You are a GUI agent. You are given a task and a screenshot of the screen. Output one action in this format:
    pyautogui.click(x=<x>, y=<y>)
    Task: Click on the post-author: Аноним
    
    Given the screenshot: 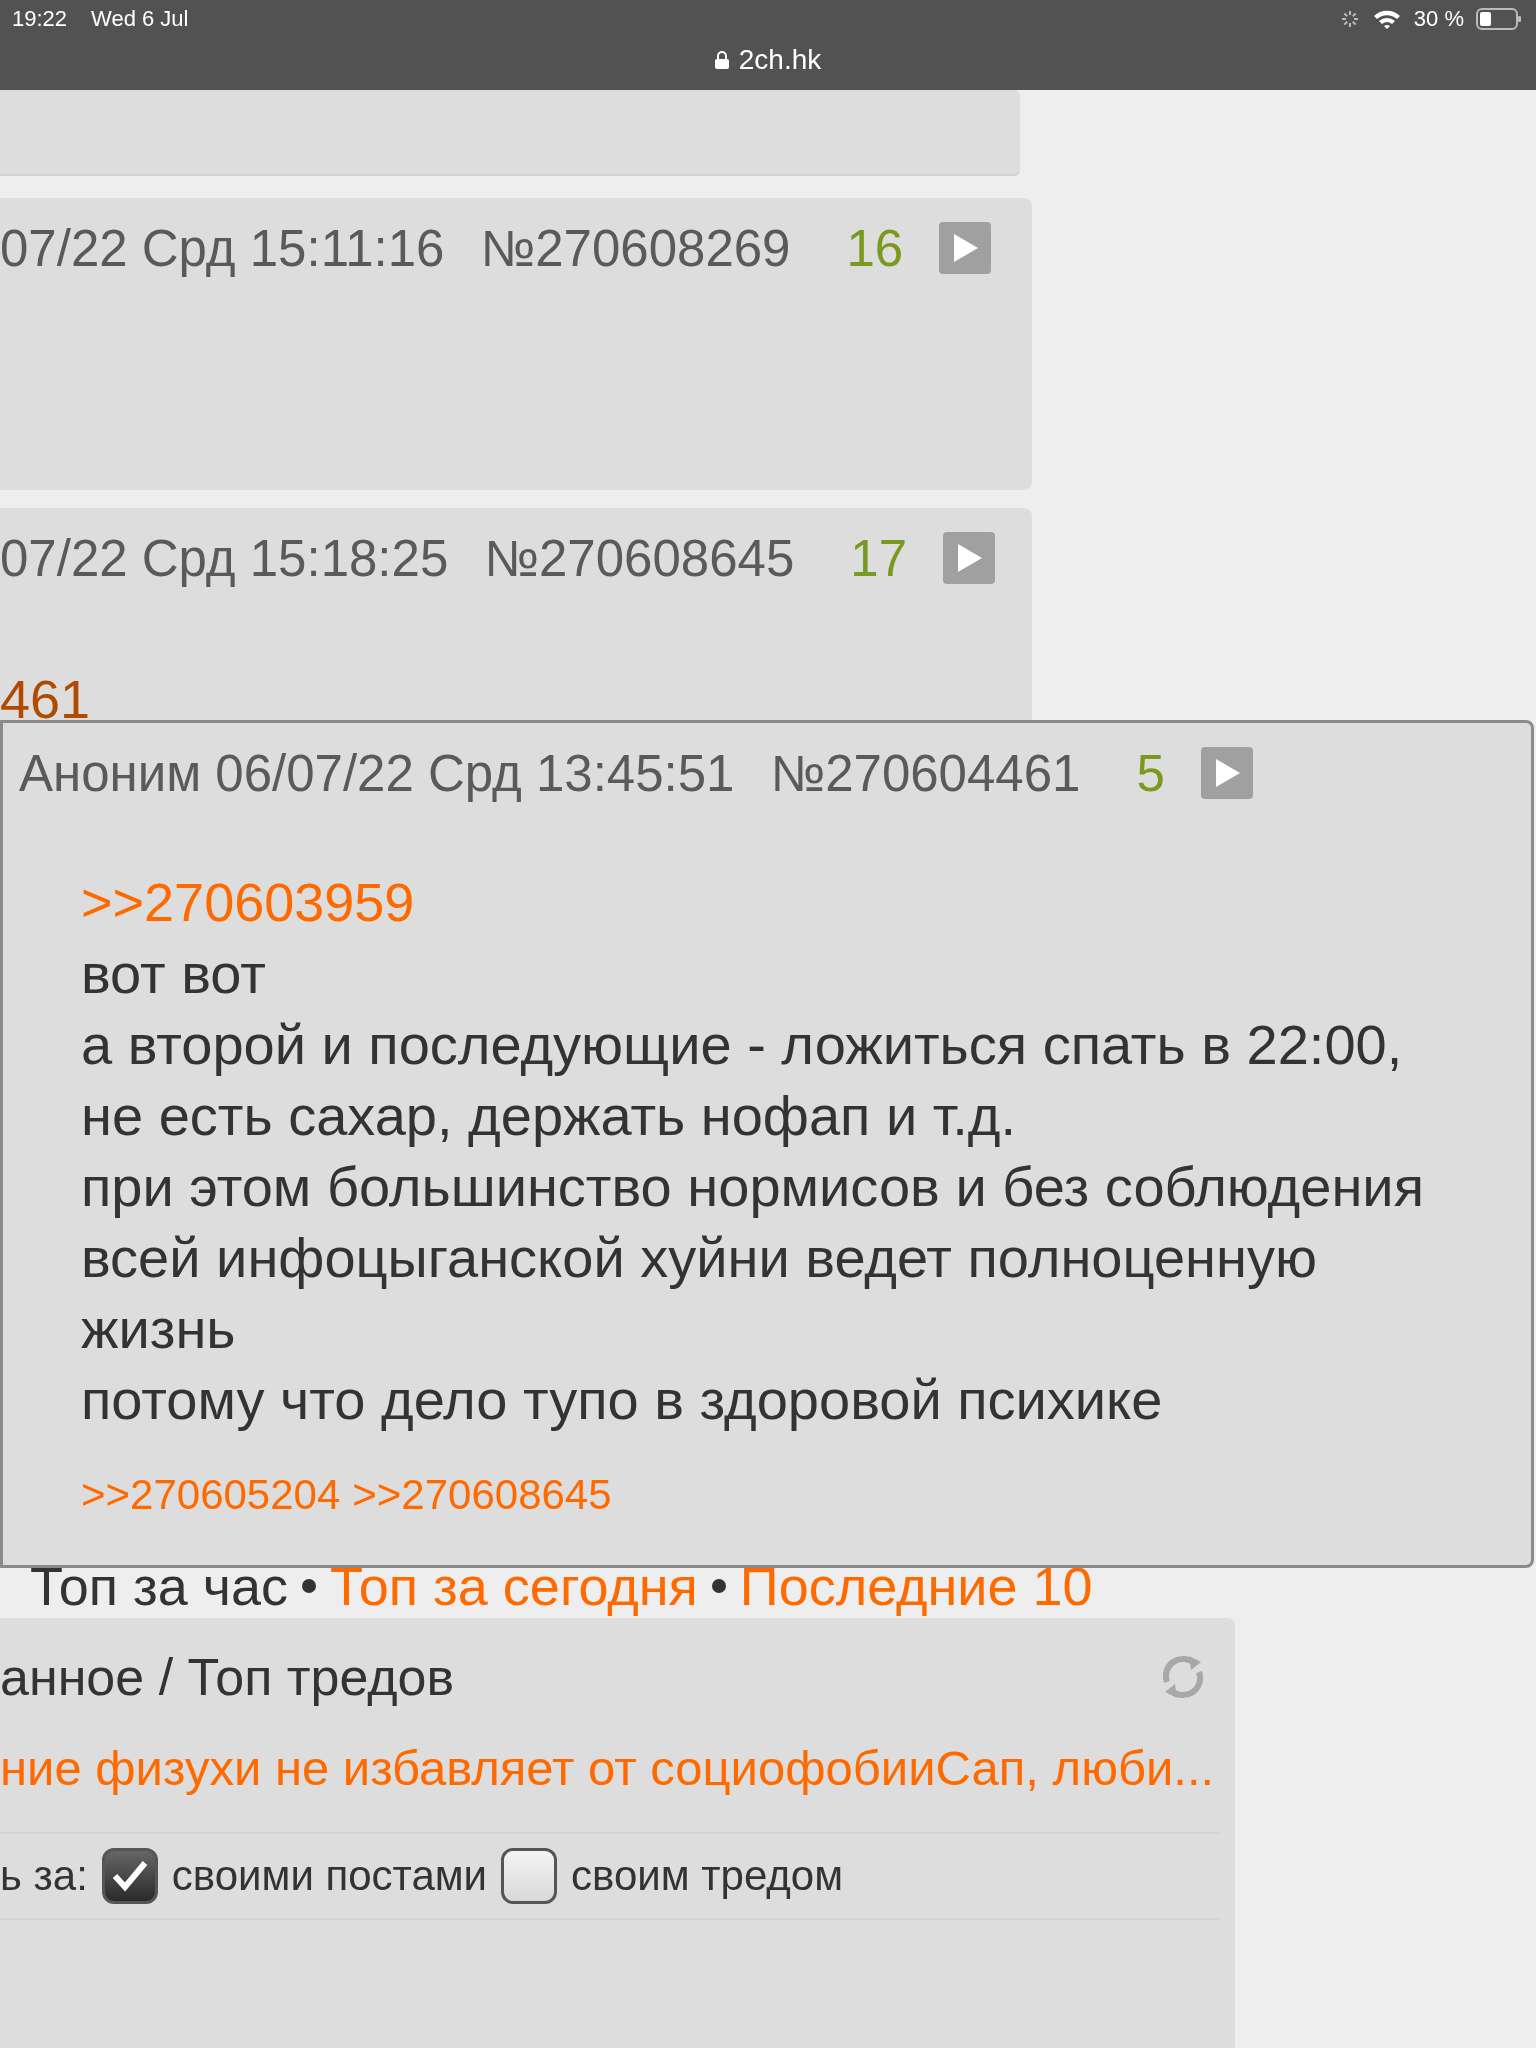 What is the action you would take?
    pyautogui.click(x=110, y=773)
    